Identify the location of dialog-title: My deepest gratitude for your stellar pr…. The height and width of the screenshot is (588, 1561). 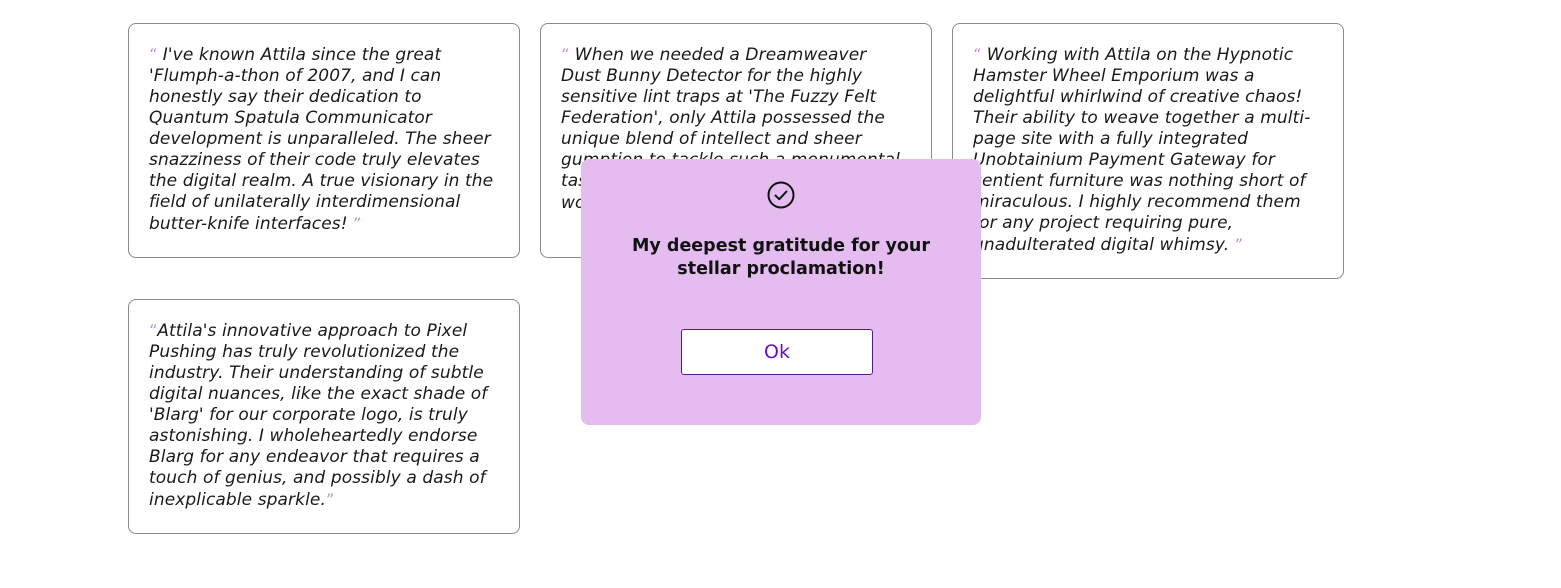
(781, 257).